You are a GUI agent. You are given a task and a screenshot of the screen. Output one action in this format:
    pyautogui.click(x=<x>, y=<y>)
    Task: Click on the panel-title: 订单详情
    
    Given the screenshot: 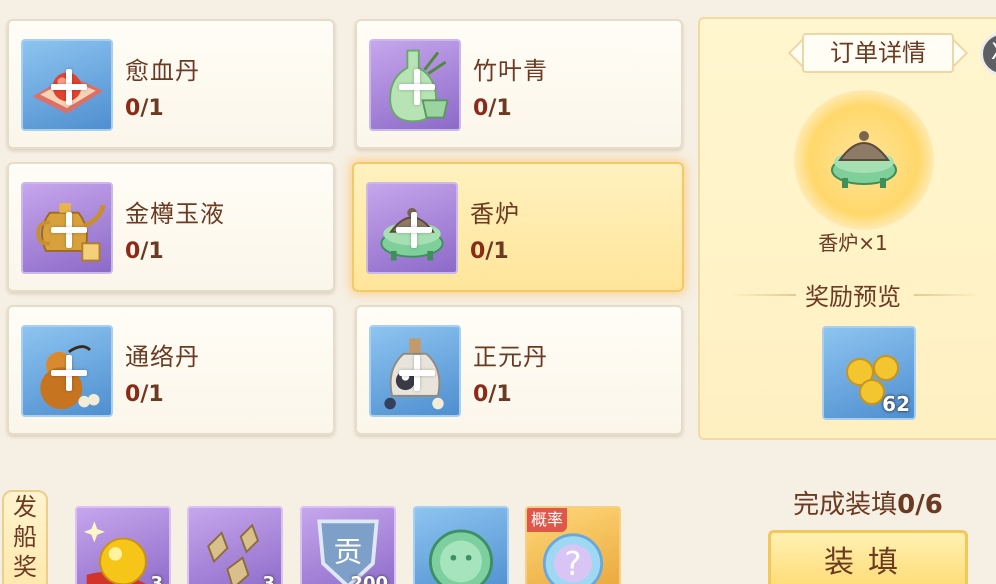 What is the action you would take?
    pyautogui.click(x=878, y=53)
    